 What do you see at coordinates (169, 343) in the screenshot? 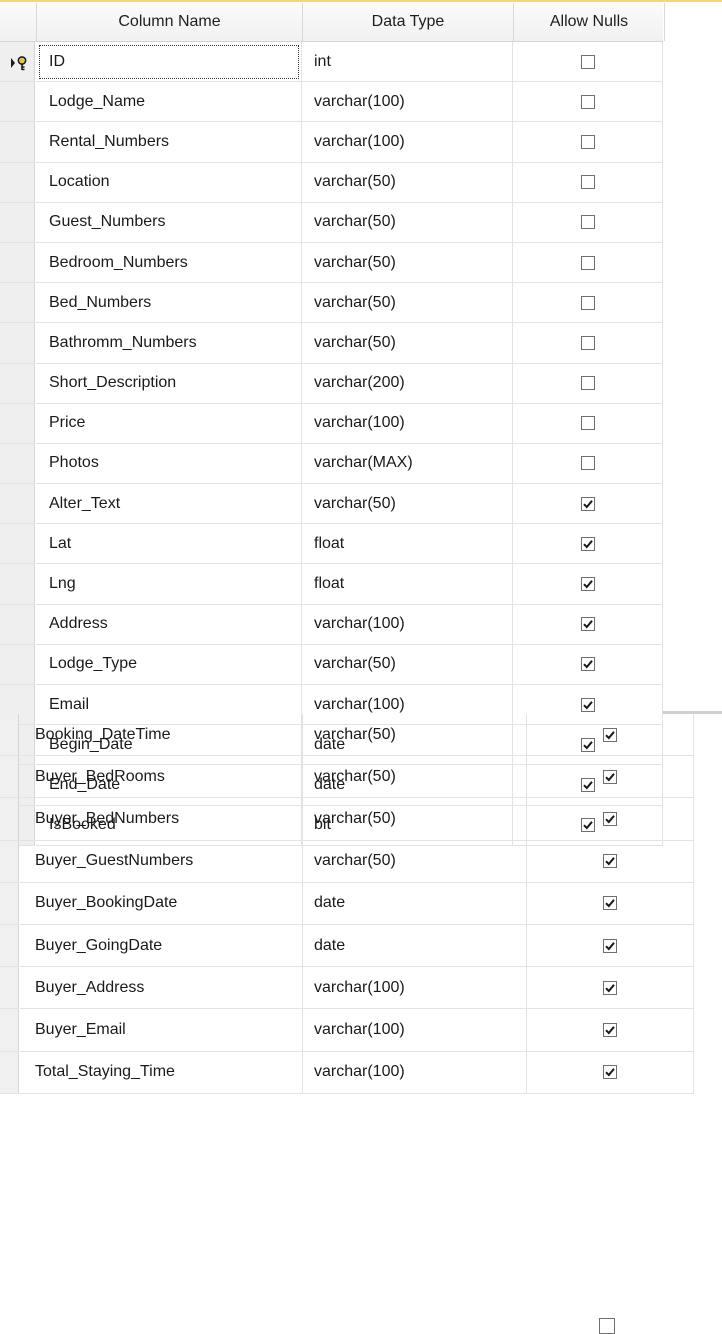
I see `column-name-cell: Bathromm_Numbers` at bounding box center [169, 343].